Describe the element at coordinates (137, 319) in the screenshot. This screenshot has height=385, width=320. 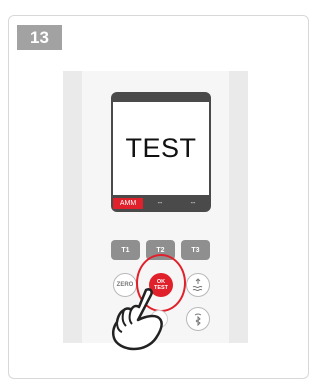
I see `hand-pointer-icon` at that location.